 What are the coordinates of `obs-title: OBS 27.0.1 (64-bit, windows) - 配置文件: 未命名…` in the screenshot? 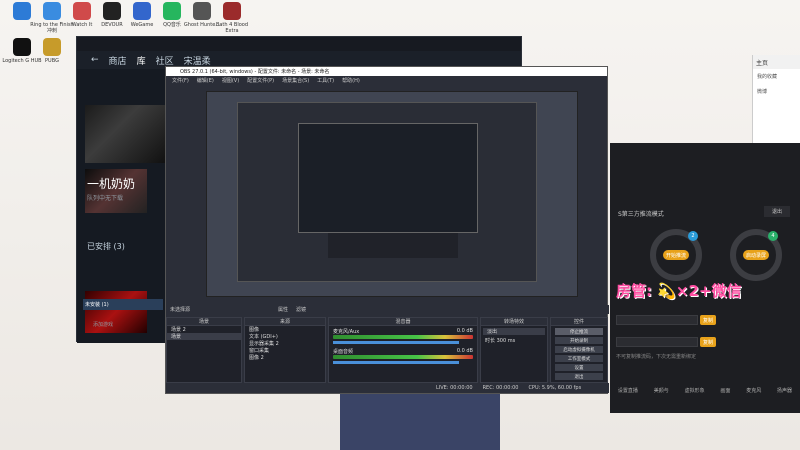 It's located at (255, 72).